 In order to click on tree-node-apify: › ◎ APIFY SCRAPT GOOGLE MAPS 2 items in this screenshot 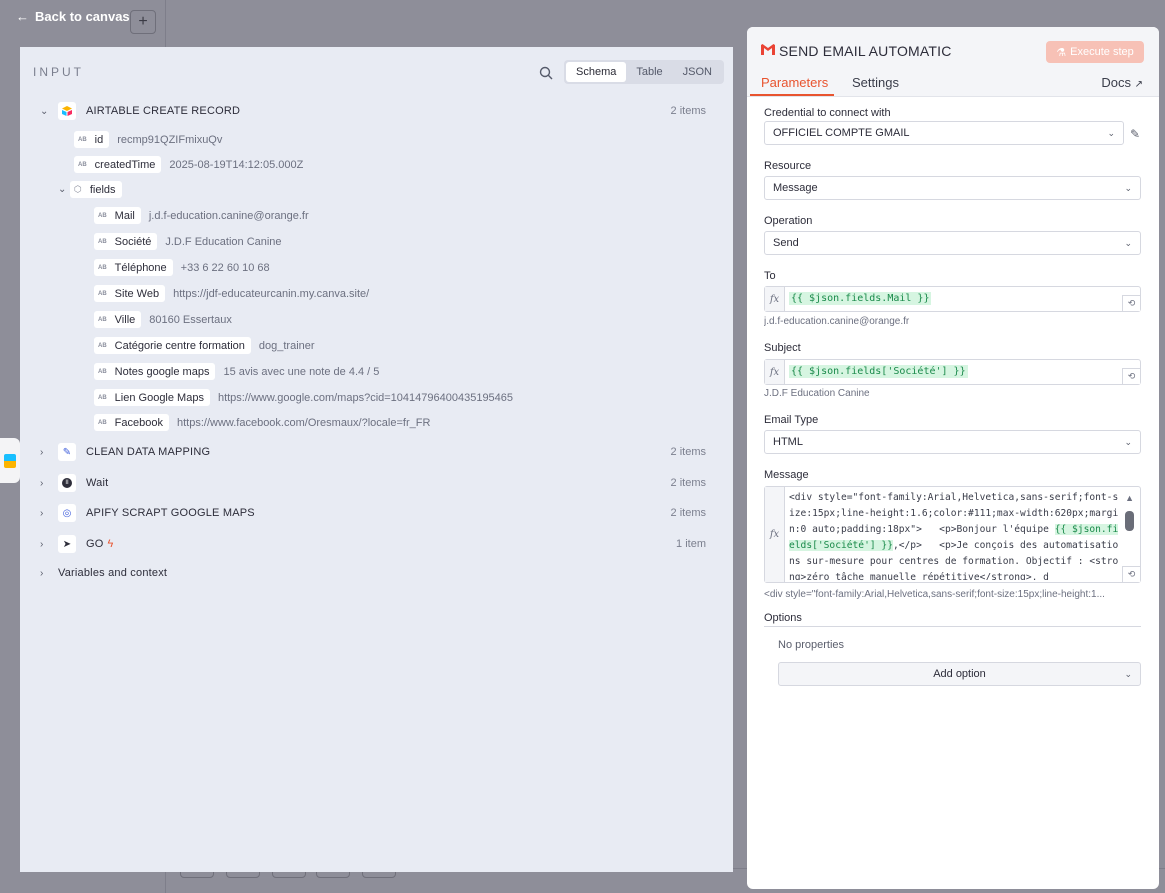, I will do `click(380, 513)`.